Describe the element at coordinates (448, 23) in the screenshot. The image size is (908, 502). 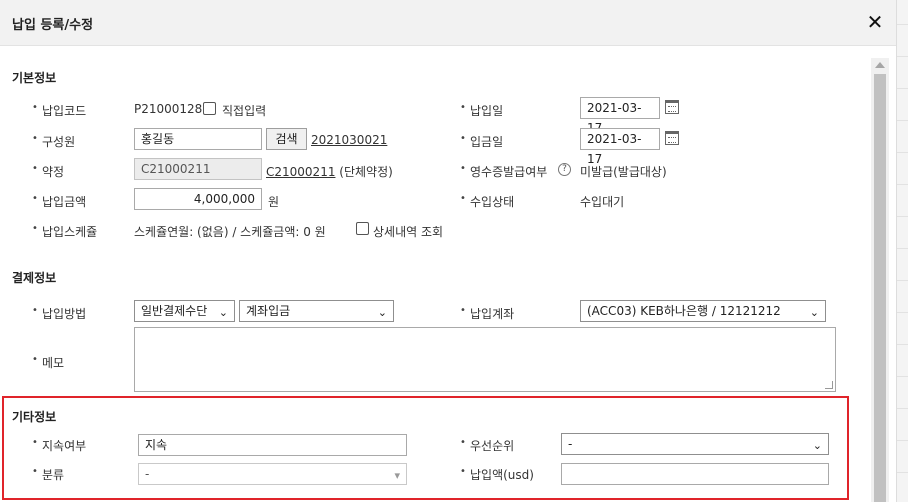
I see `dialog-titlebar: 납입 등록/수정 ✕` at that location.